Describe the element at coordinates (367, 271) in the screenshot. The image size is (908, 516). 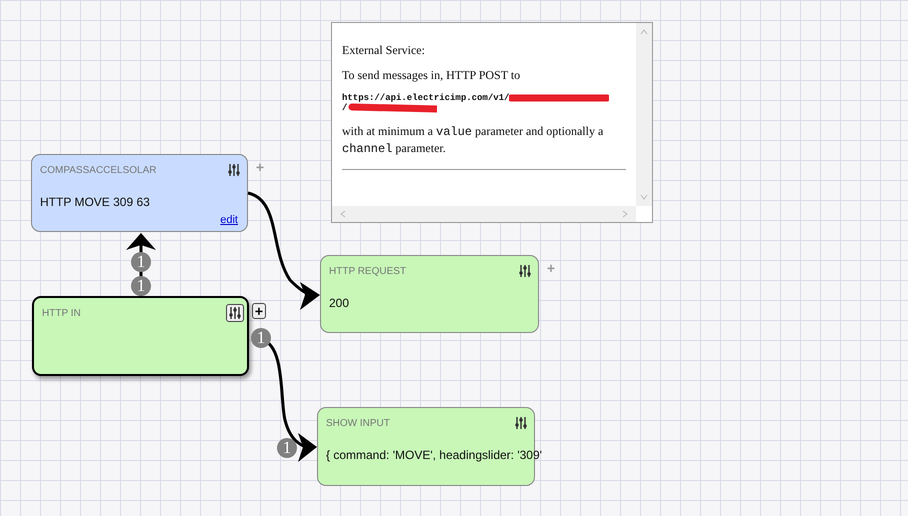
I see `node-title: HTTP REQUEST` at that location.